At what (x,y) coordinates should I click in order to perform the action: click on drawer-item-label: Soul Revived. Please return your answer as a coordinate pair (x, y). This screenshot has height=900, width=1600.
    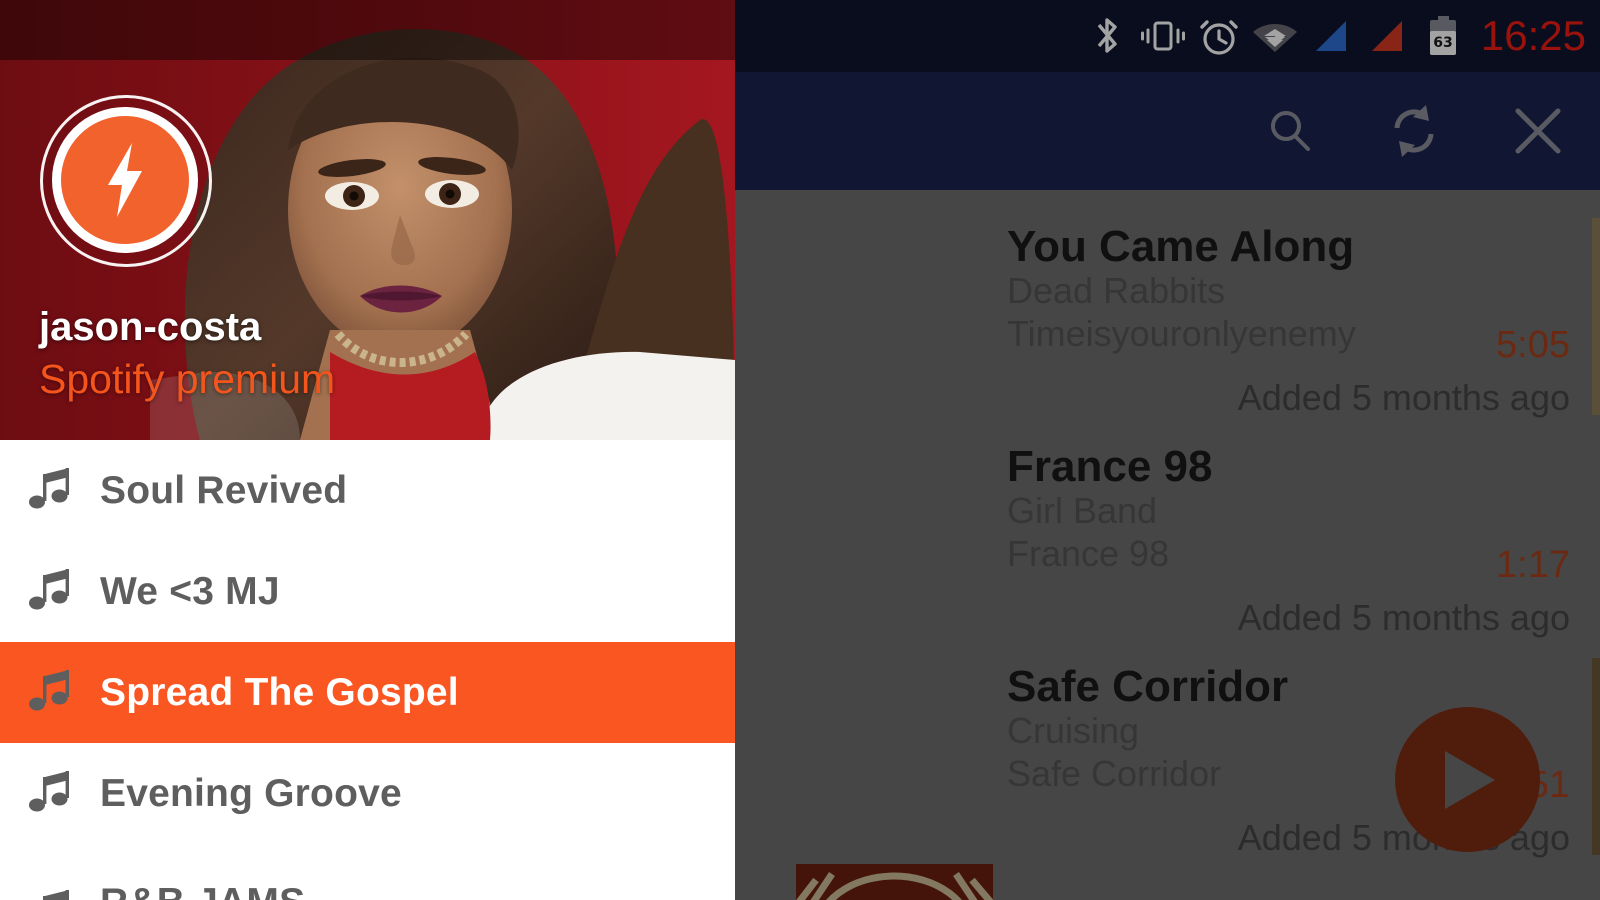
    Looking at the image, I should click on (224, 490).